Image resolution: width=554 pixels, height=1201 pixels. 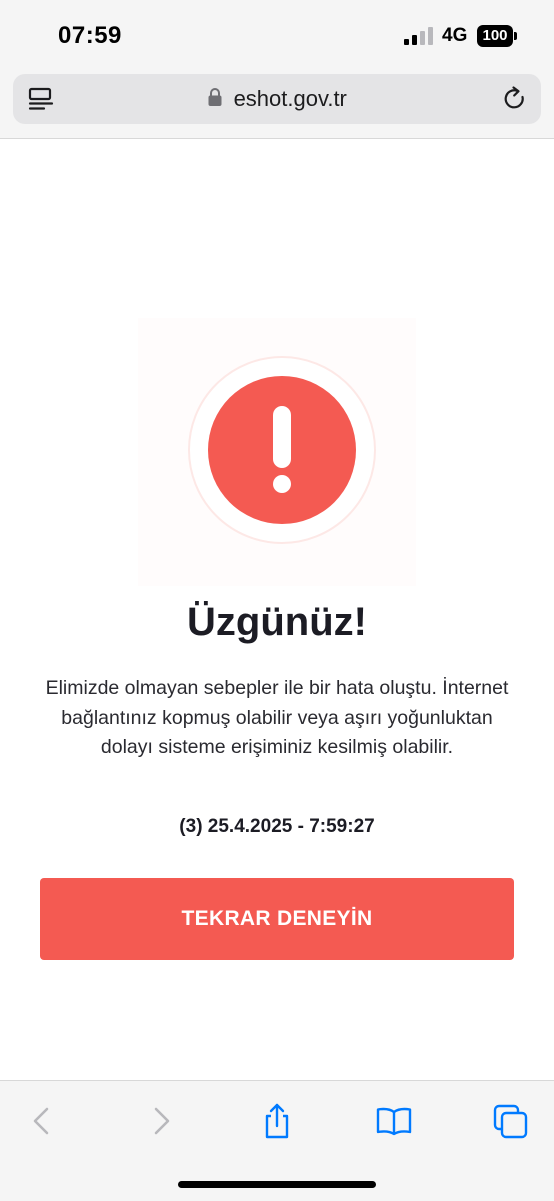 What do you see at coordinates (277, 1184) in the screenshot?
I see `home-indicator` at bounding box center [277, 1184].